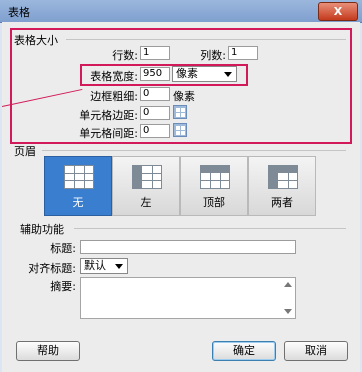 The image size is (362, 372). What do you see at coordinates (213, 55) in the screenshot?
I see `cols-label: 列数:` at bounding box center [213, 55].